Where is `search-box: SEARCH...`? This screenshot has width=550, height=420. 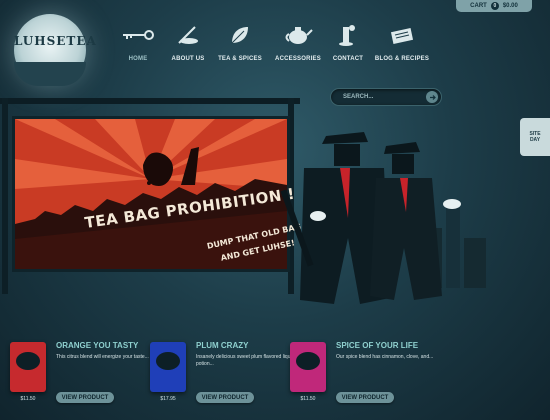
search-box: SEARCH... is located at coordinates (386, 97).